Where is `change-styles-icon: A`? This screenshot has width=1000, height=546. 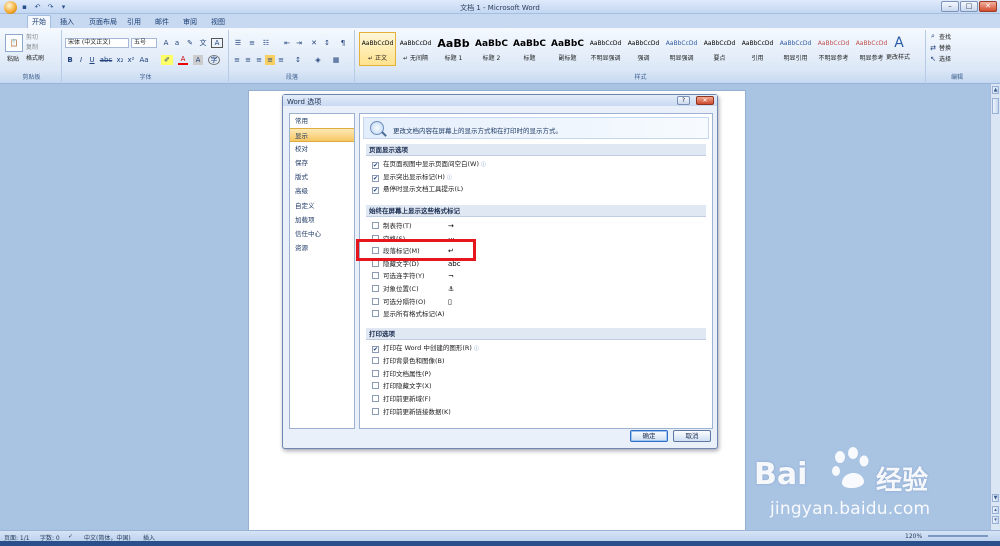
change-styles-icon: A is located at coordinates (899, 43).